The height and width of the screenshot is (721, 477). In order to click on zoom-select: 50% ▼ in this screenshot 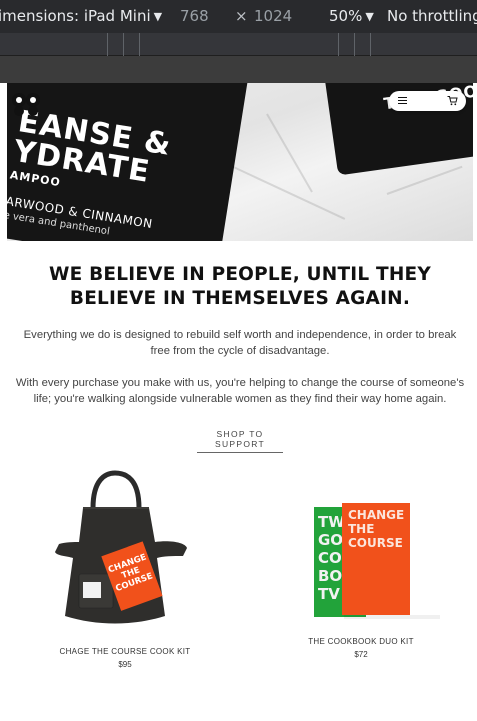, I will do `click(351, 17)`.